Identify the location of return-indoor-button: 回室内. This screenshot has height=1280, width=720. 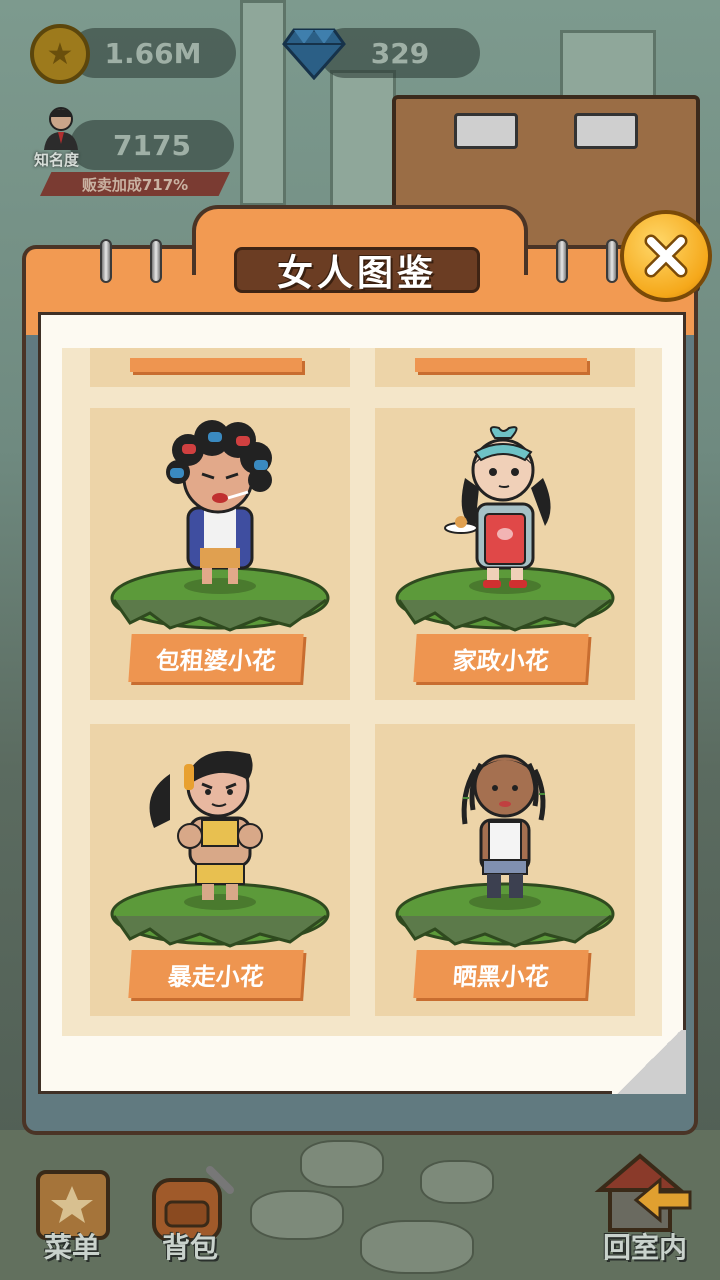
(645, 1211).